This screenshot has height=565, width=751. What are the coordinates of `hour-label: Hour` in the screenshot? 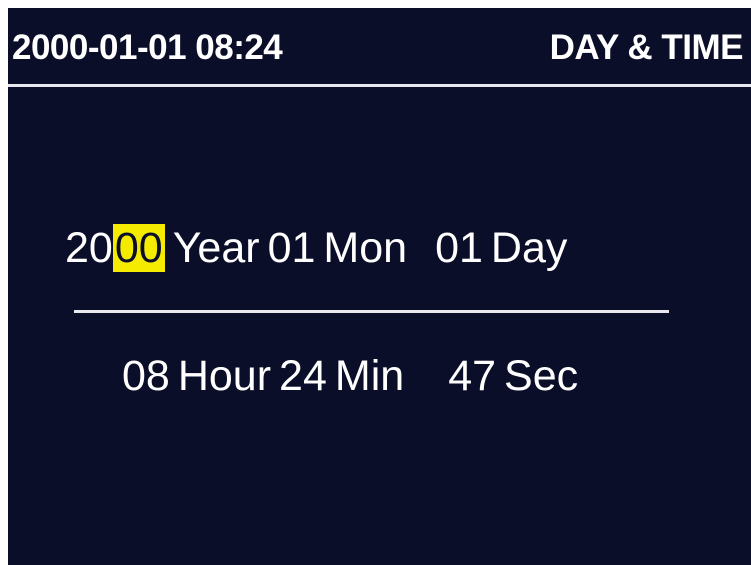 It's located at (224, 376).